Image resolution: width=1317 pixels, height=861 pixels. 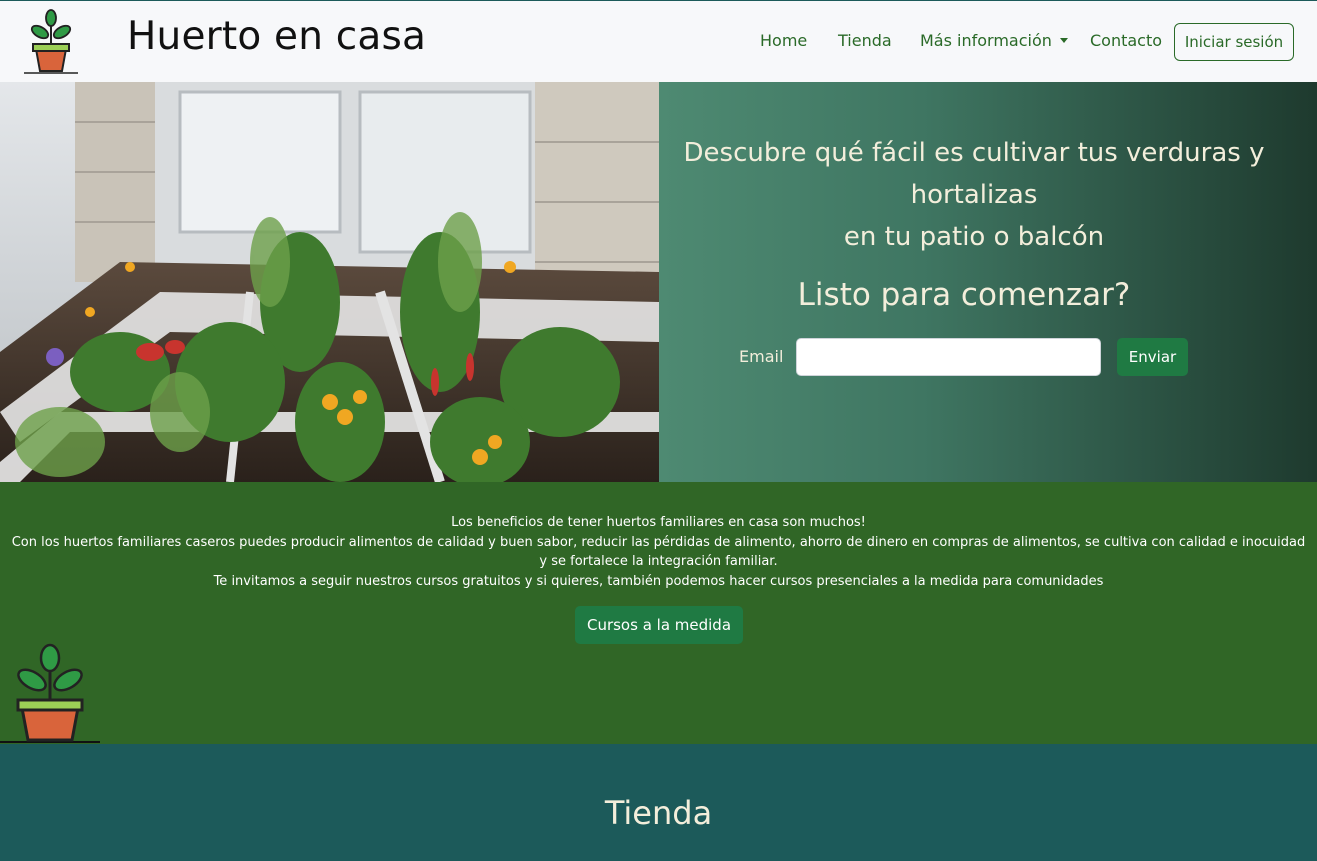 What do you see at coordinates (276, 36) in the screenshot?
I see `brand-title: Huerto en casa` at bounding box center [276, 36].